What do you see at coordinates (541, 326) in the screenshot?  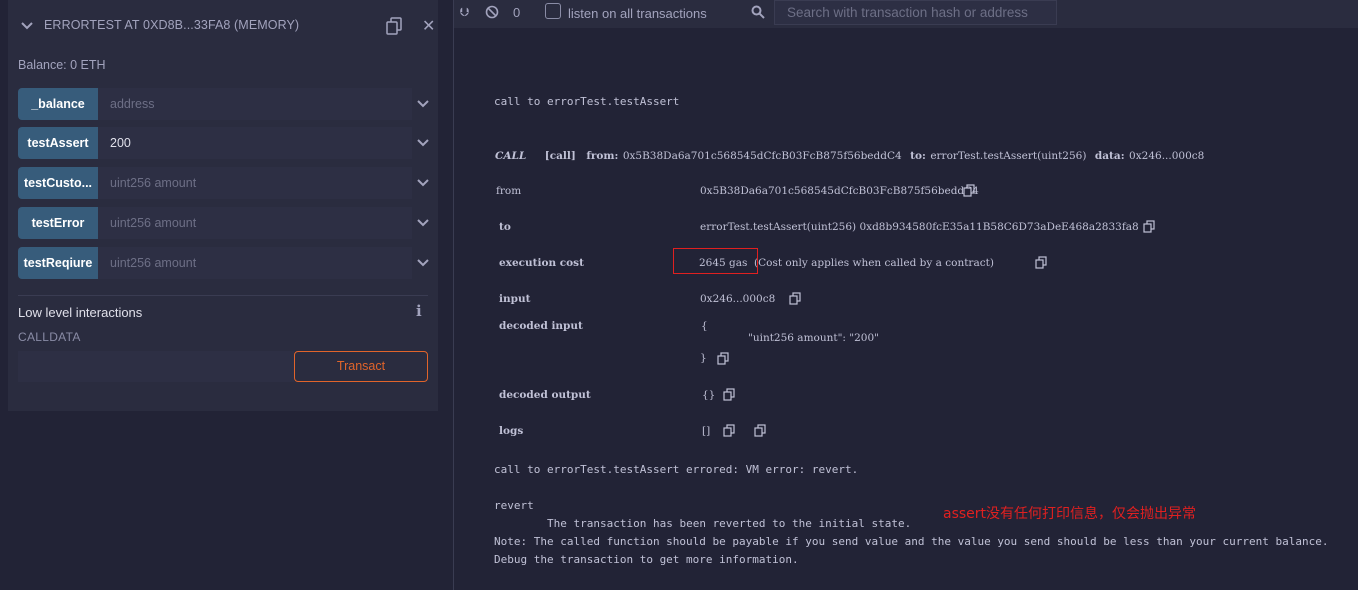 I see `decoded-input-key: decoded input` at bounding box center [541, 326].